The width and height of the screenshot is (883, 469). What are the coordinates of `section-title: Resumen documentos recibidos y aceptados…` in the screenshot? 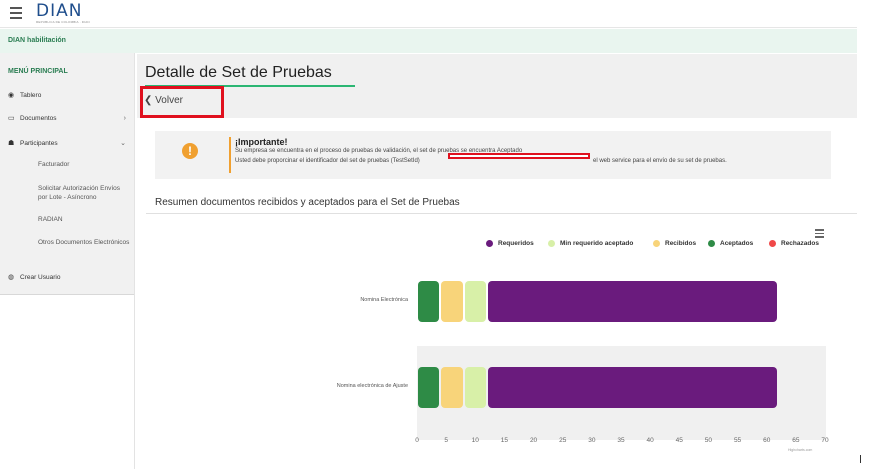 It's located at (307, 202).